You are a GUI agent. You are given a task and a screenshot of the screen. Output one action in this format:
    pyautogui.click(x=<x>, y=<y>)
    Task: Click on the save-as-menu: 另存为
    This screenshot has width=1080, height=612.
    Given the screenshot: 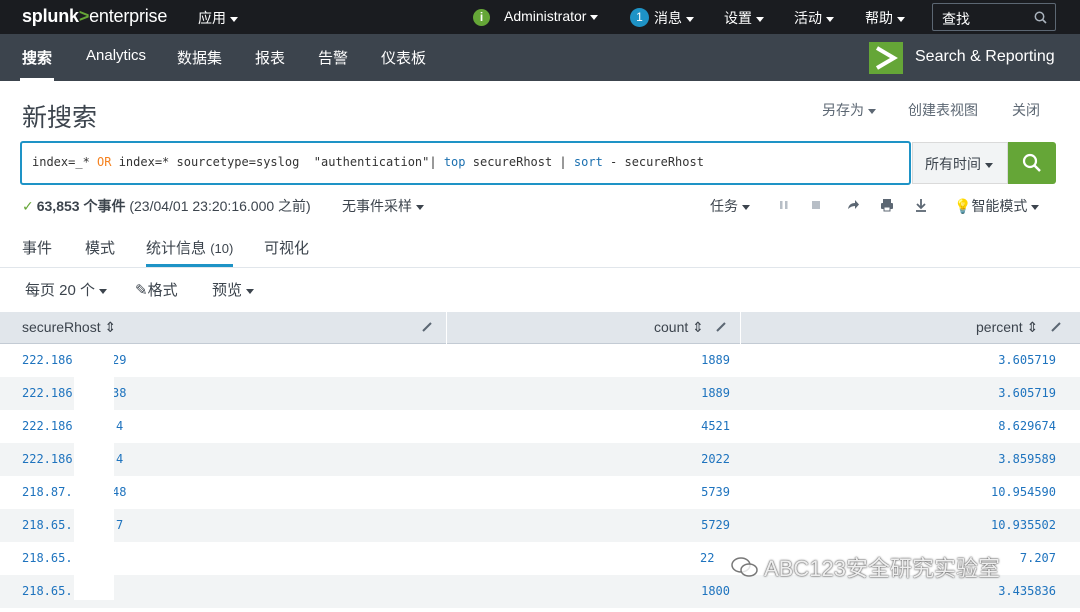 What is the action you would take?
    pyautogui.click(x=849, y=110)
    